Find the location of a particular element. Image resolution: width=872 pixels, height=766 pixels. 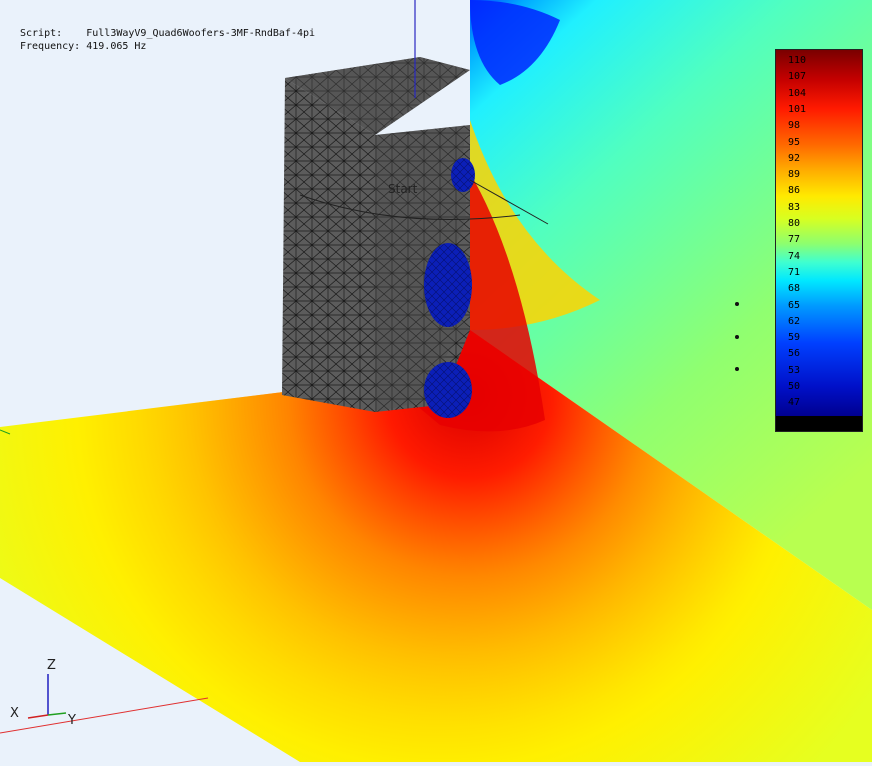

speaker-enclosure is located at coordinates (378, 237).